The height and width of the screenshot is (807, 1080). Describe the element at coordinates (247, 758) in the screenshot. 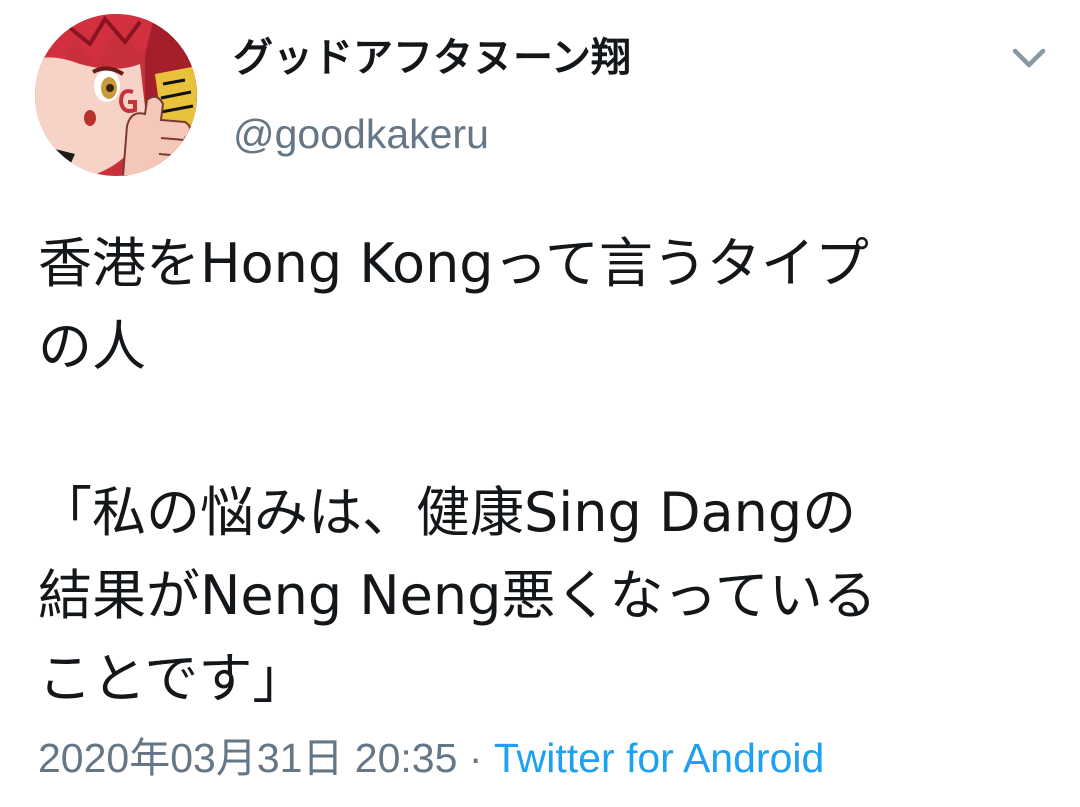

I see `tweet-timestamp: 2020年03月31日 20:35` at that location.